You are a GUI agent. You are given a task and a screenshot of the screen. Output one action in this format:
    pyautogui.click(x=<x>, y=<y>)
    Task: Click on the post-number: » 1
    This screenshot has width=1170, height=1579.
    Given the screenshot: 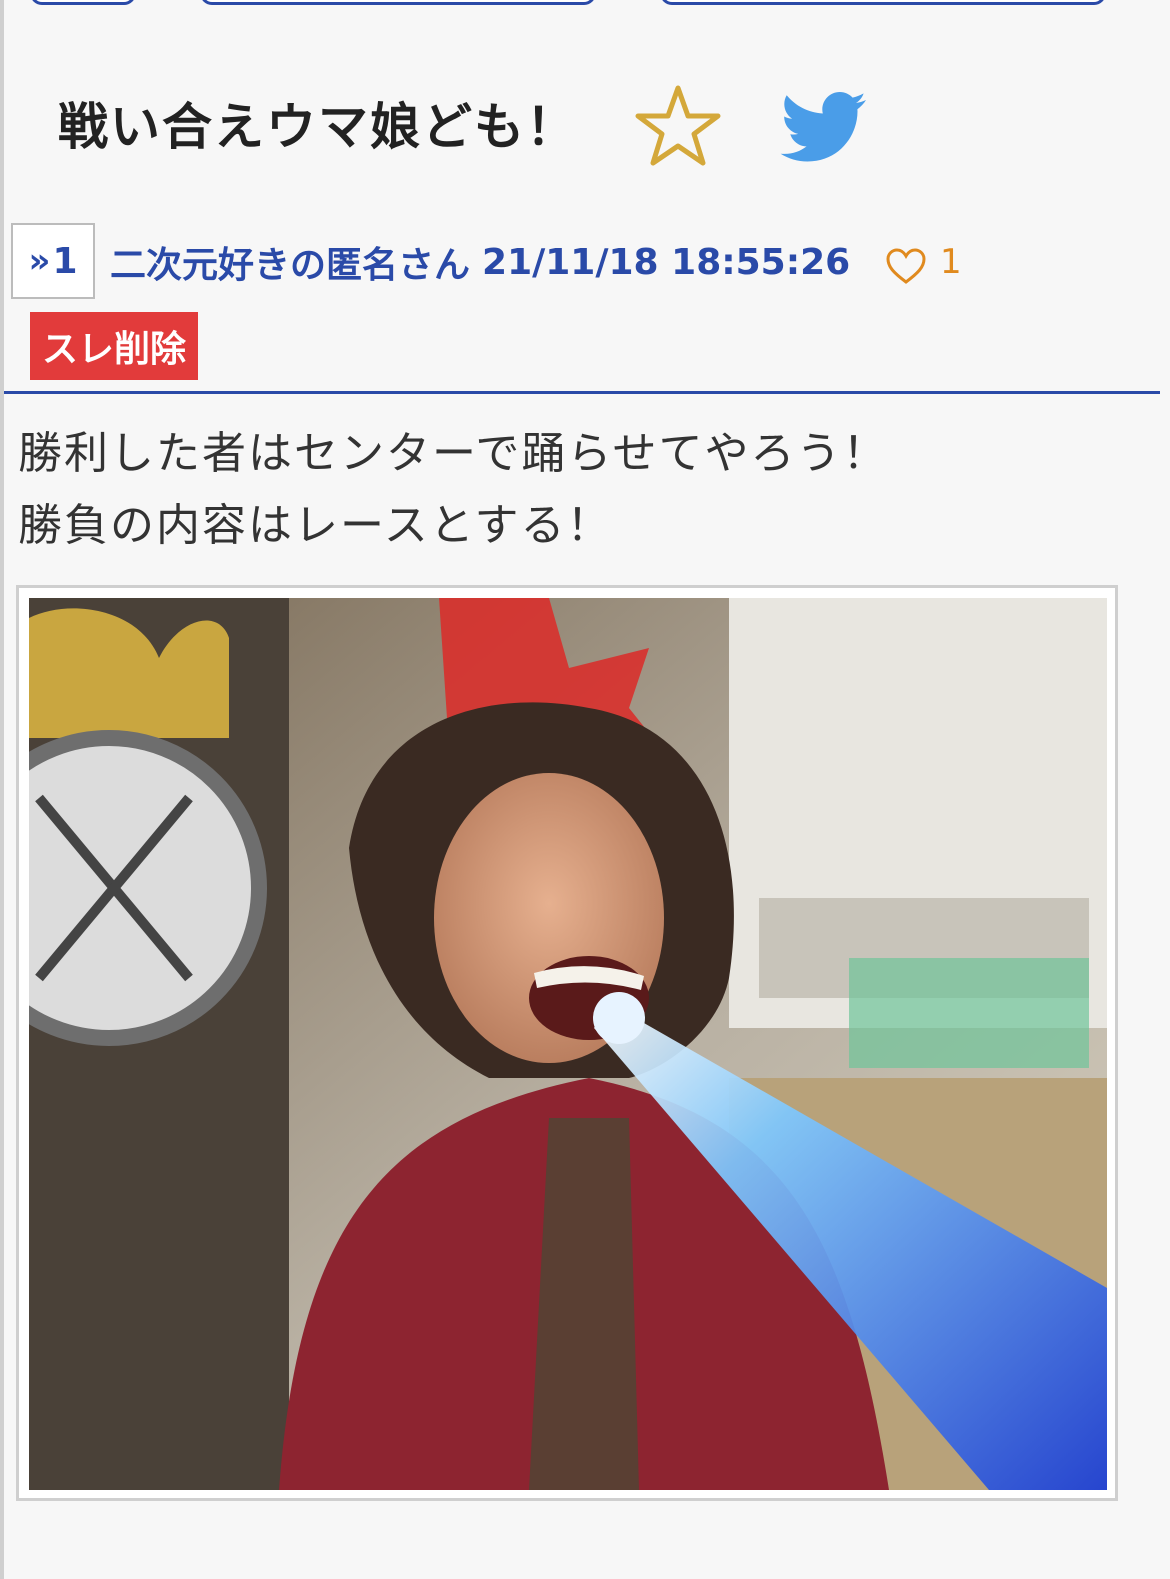 What is the action you would take?
    pyautogui.click(x=53, y=261)
    